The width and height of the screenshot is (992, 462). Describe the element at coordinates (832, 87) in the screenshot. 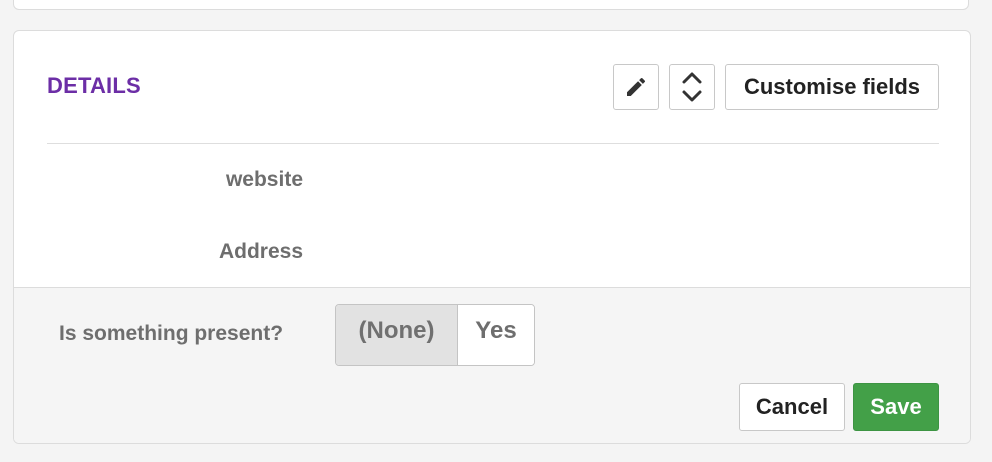

I see `customise-fields-button: Customise fields` at that location.